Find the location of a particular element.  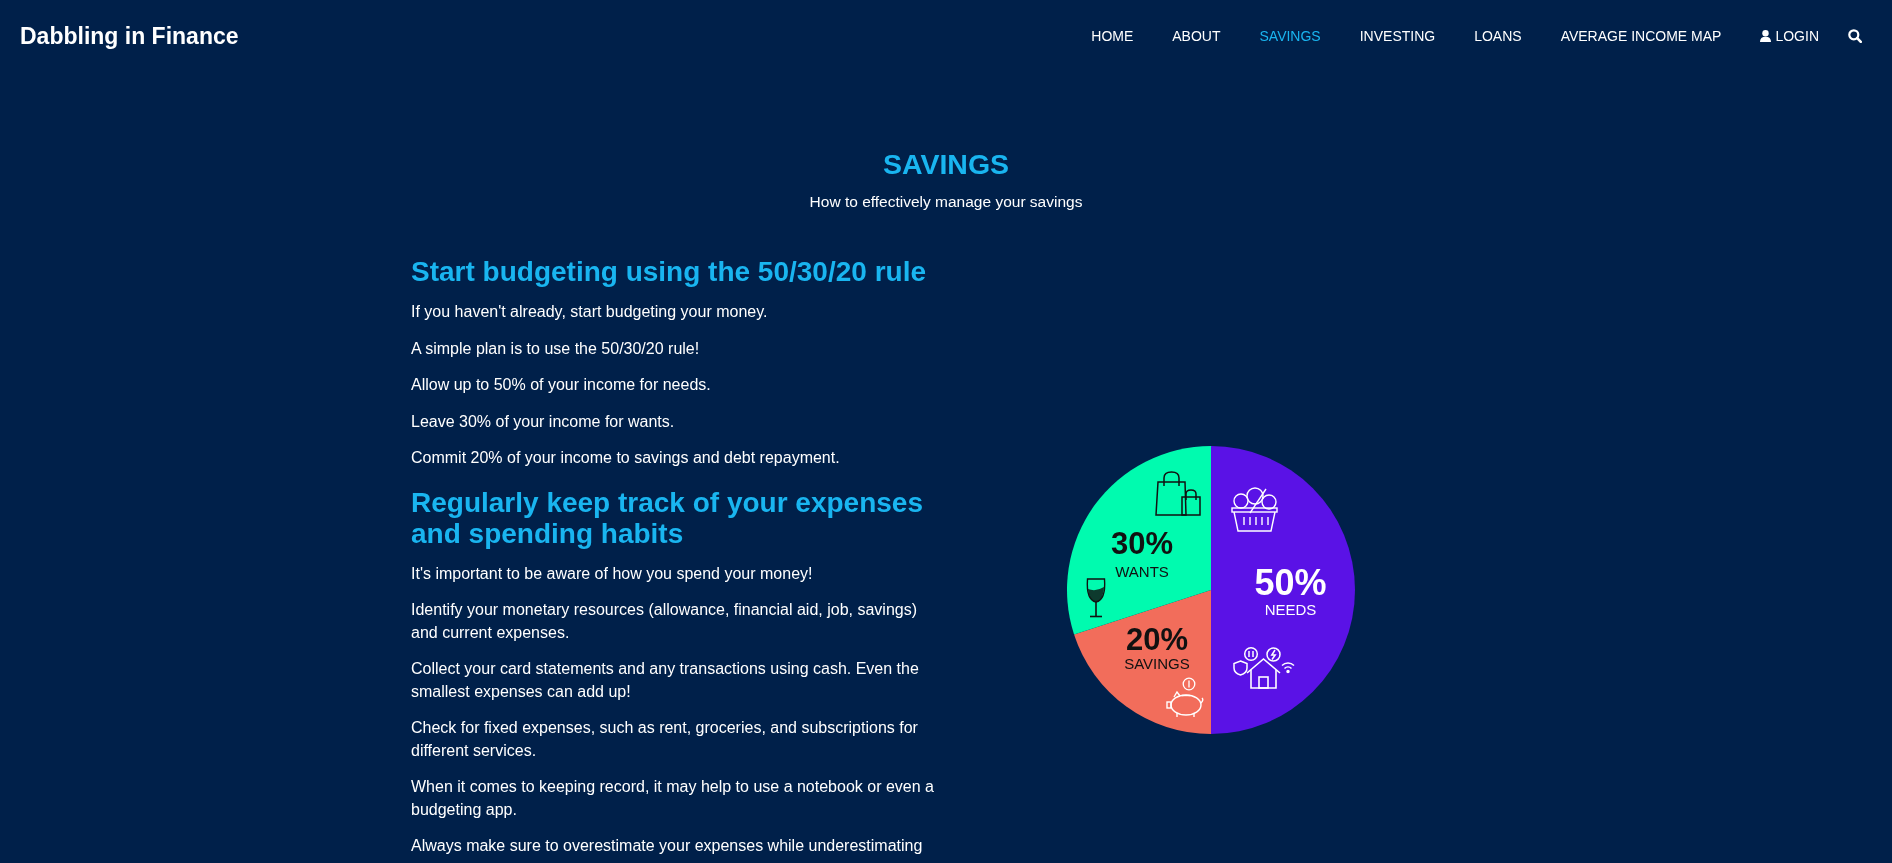

basket-icon is located at coordinates (1254, 509).